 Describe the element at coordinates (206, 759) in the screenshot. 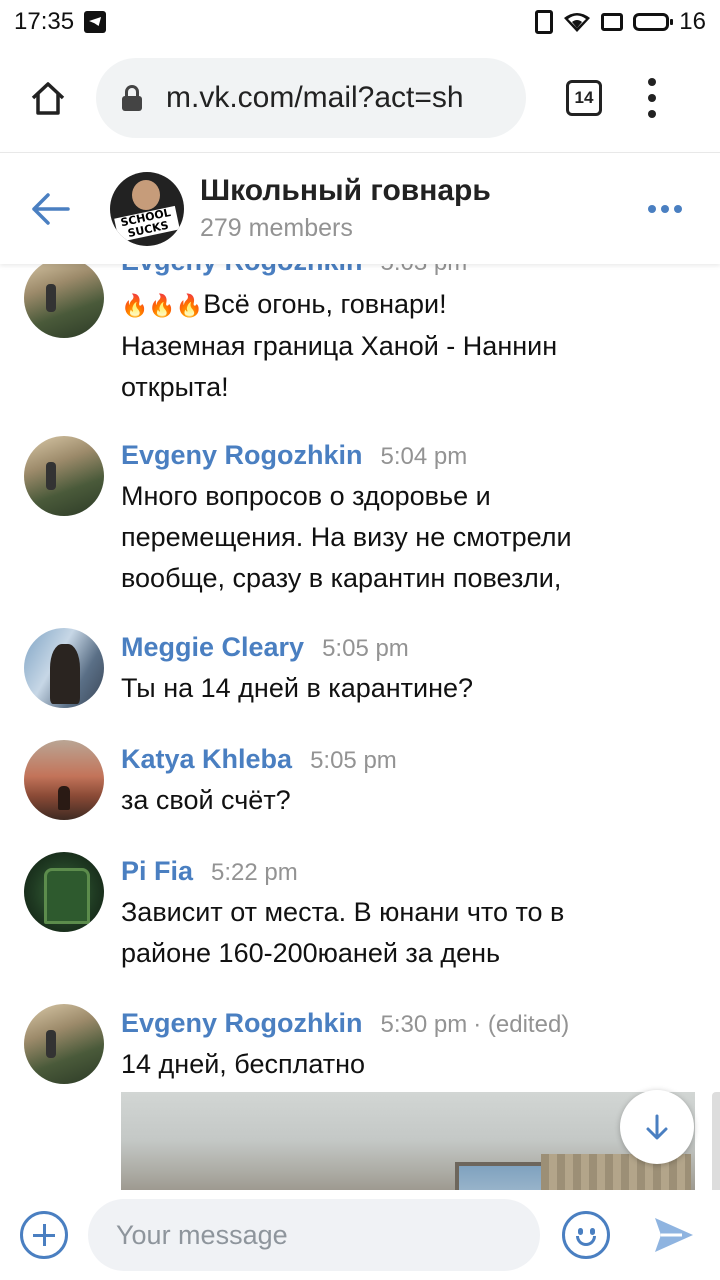

I see `message-author: Katya Khleba` at that location.